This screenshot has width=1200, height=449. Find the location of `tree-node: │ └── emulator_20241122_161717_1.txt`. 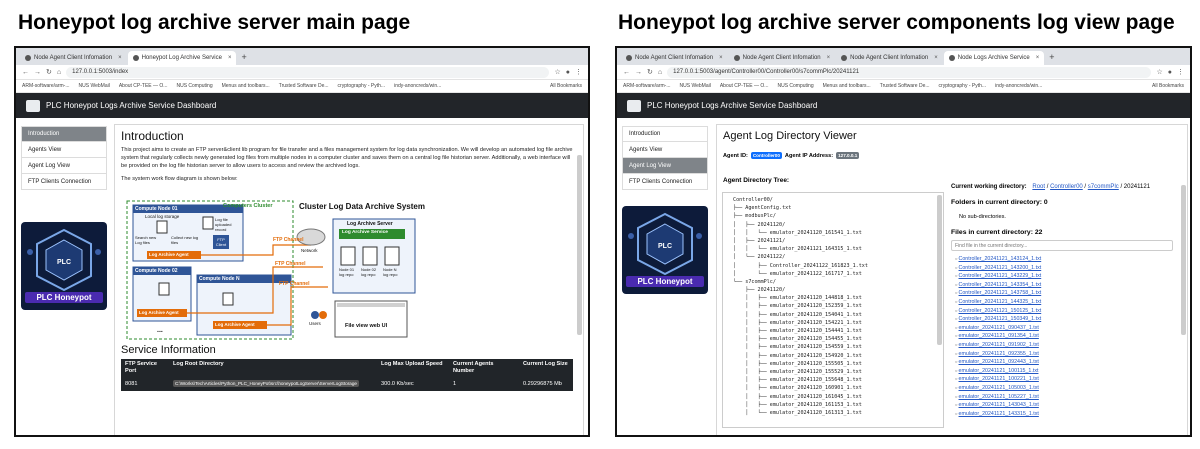

tree-node: │ └── emulator_20241122_161717_1.txt is located at coordinates (833, 274).